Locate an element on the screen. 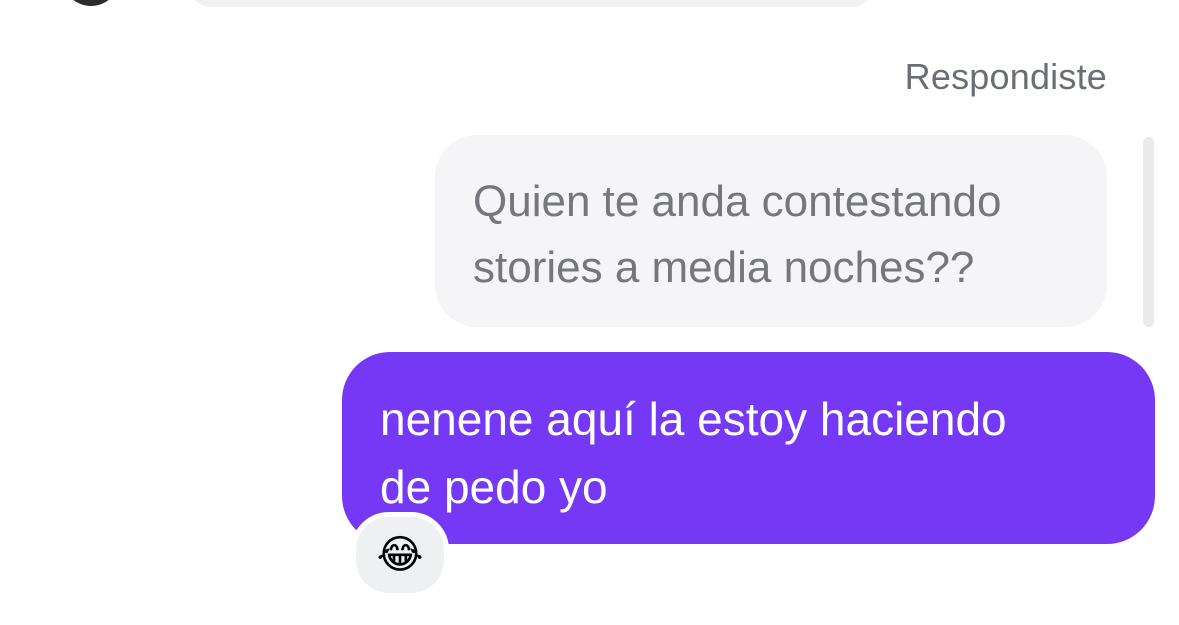  reply-indicator-bar is located at coordinates (1148, 232).